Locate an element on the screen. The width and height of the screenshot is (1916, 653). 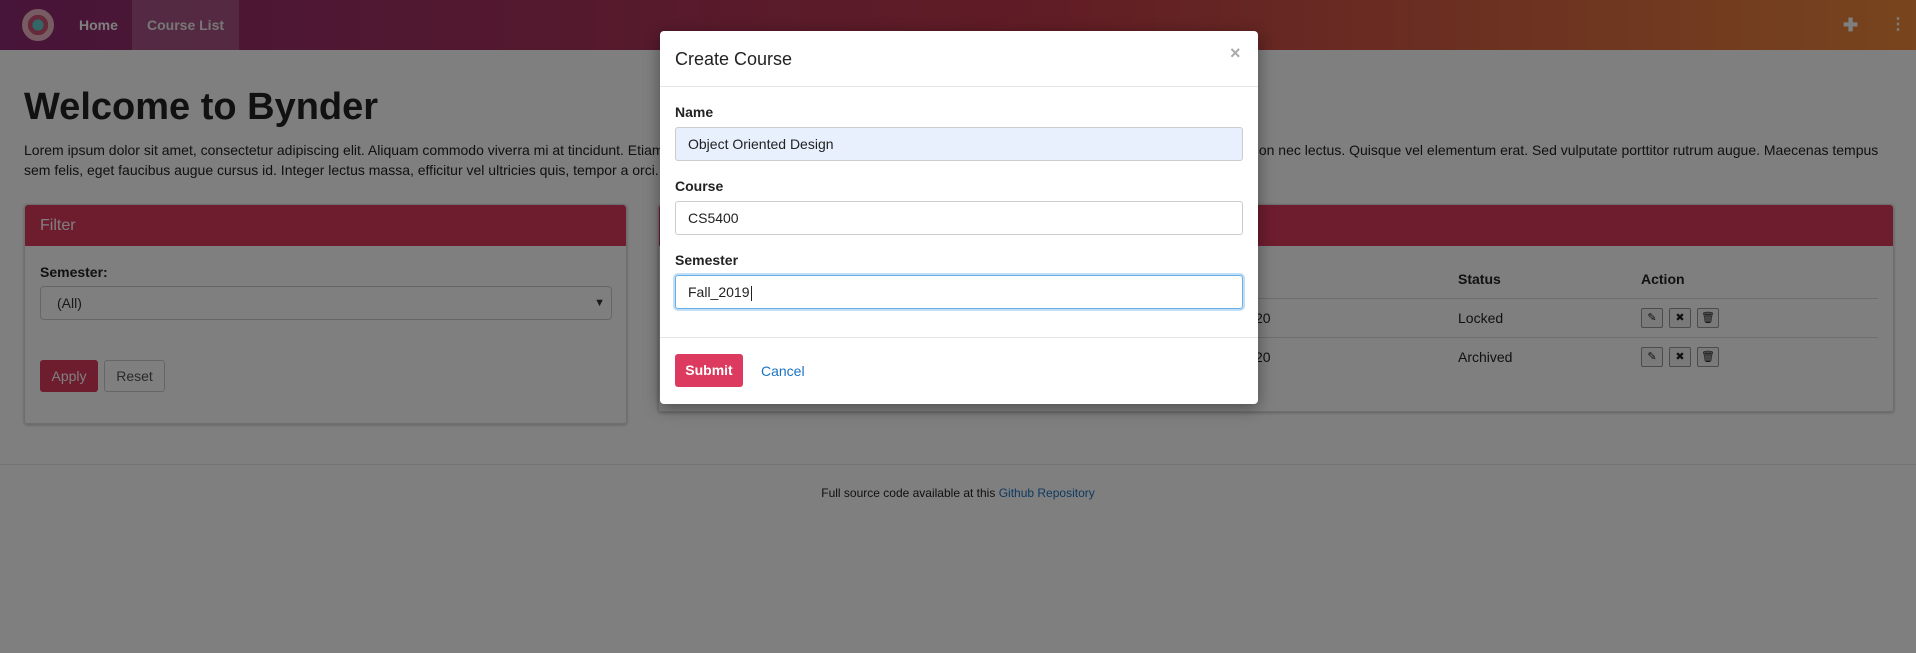
modal-header-divider is located at coordinates (959, 86).